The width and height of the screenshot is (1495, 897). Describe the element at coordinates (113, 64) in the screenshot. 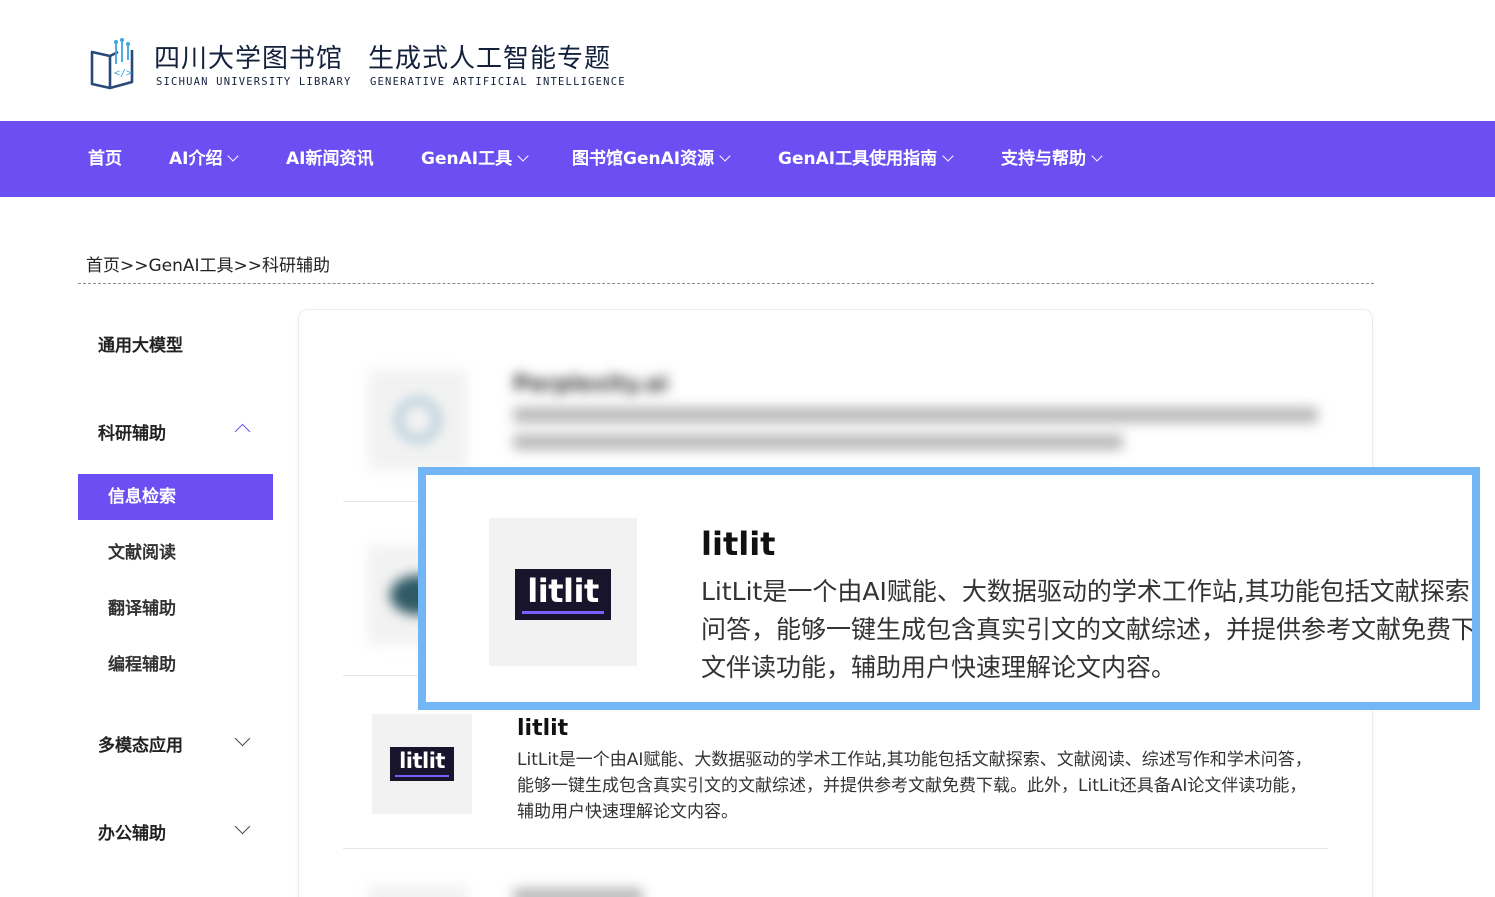

I see `book-circuit-icon: </>` at that location.